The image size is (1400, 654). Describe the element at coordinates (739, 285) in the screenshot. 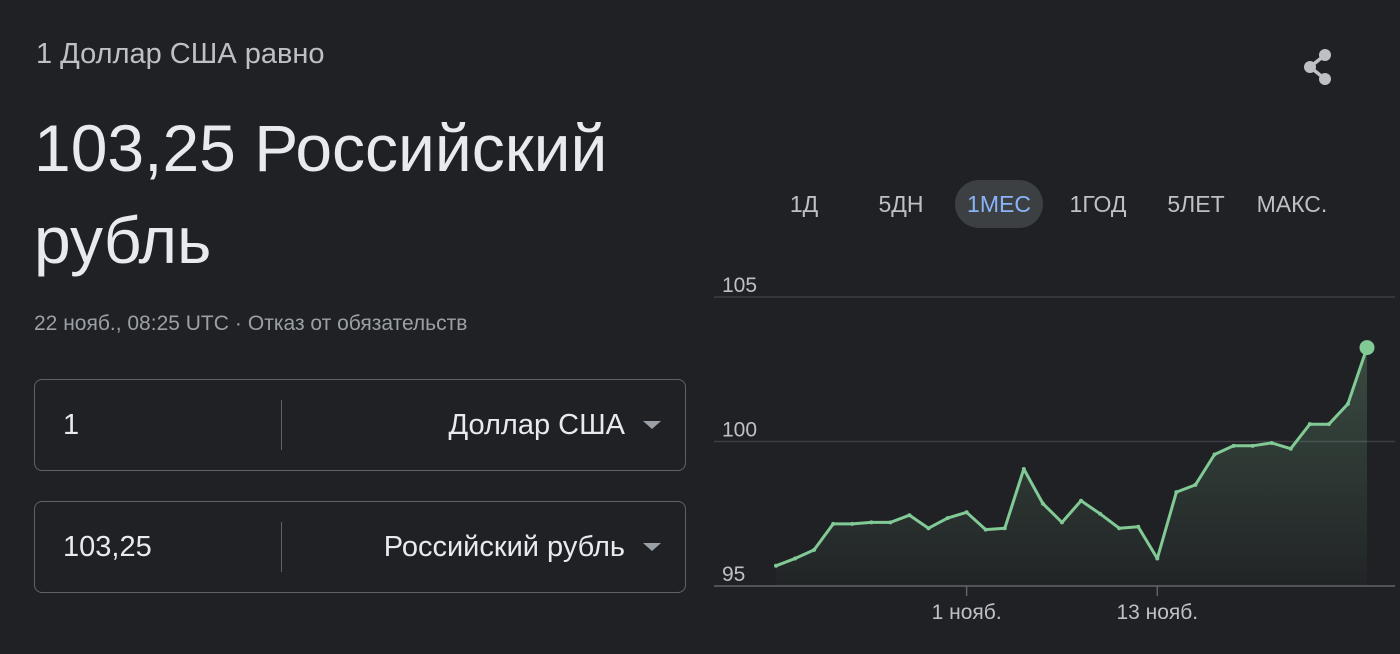

I see `y-tick-label: 105` at that location.